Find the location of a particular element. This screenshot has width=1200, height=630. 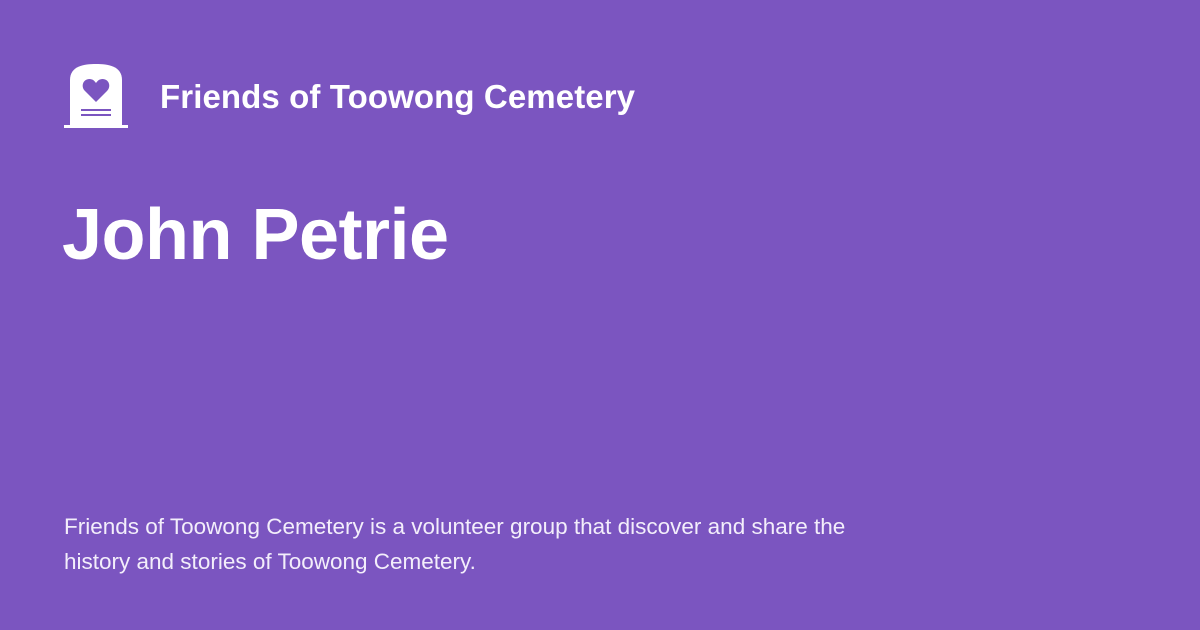

page-title: John Petrie is located at coordinates (255, 235).